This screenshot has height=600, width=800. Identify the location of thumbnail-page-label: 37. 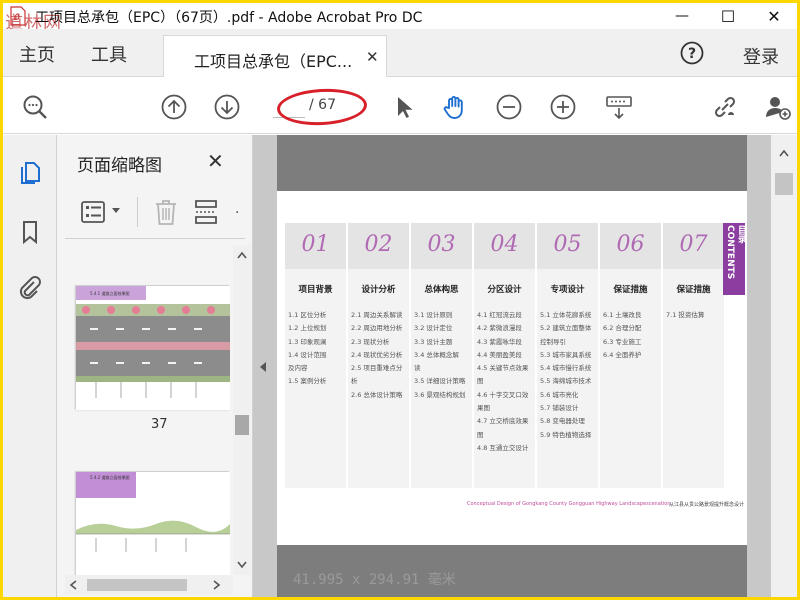
(159, 424).